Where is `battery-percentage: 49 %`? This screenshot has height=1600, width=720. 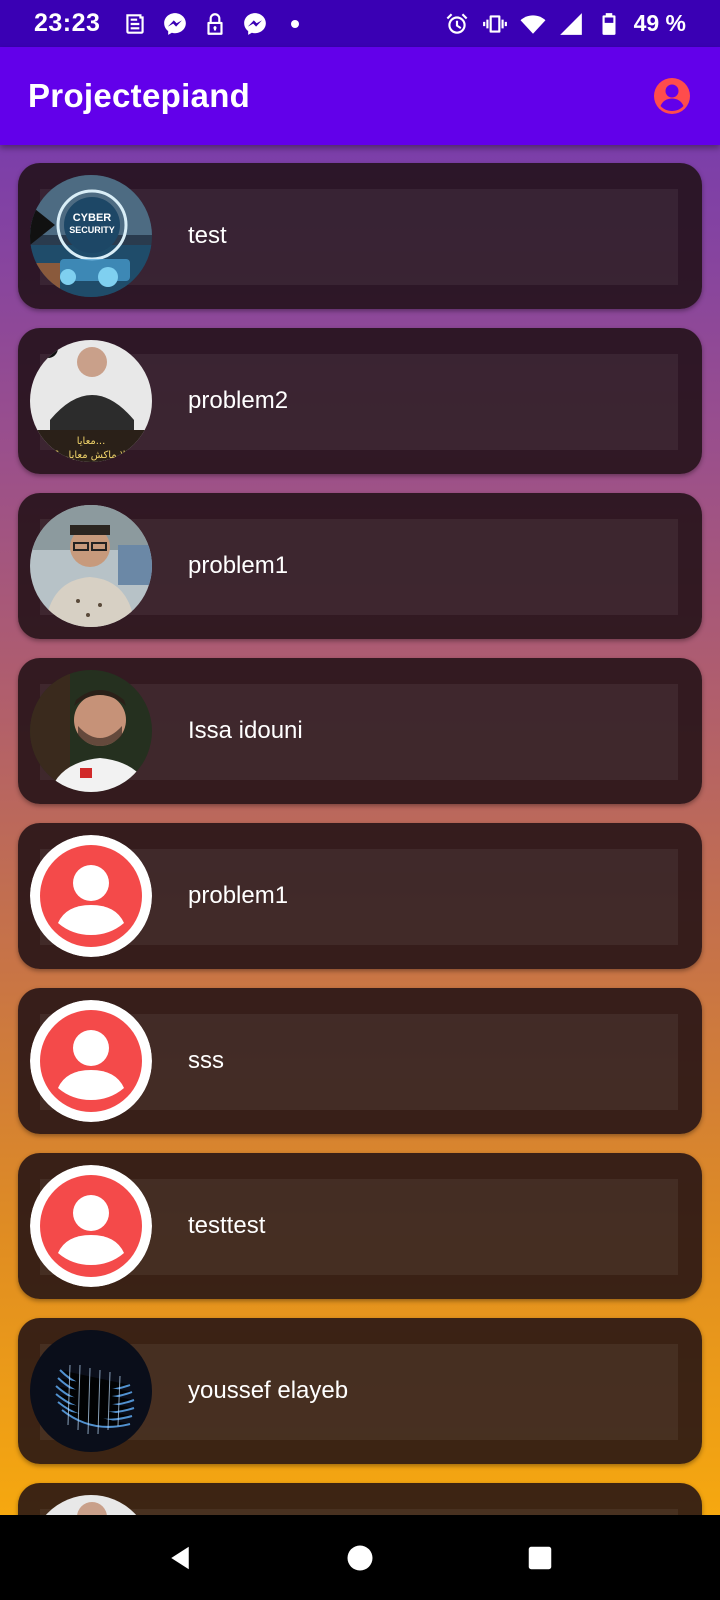
battery-percentage: 49 % is located at coordinates (659, 23).